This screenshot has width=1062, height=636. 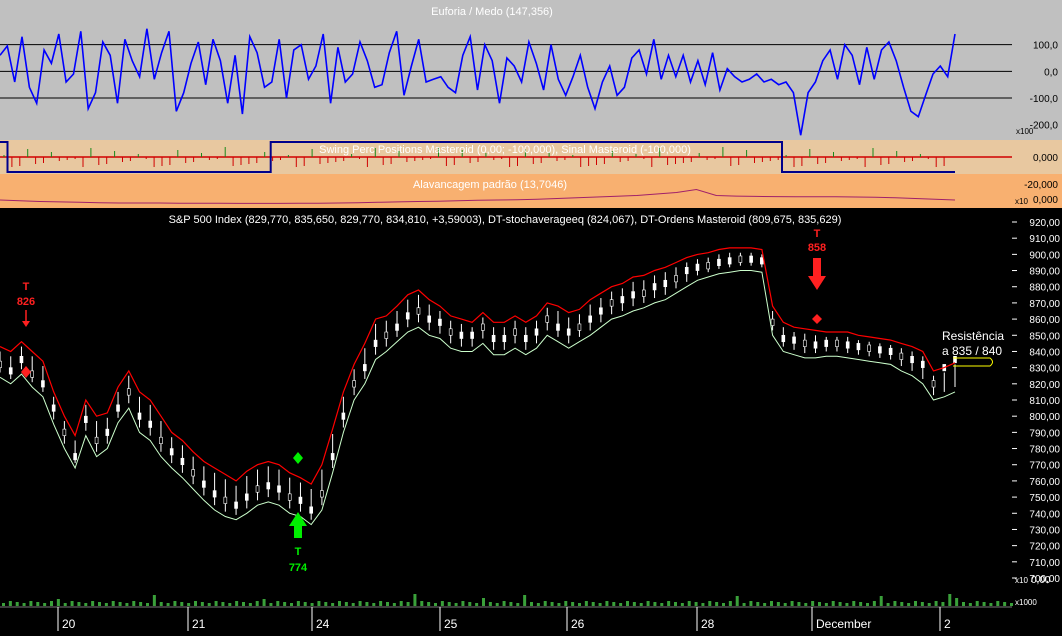 What do you see at coordinates (1044, 99) in the screenshot?
I see `osc-y-tick-2: -100,0` at bounding box center [1044, 99].